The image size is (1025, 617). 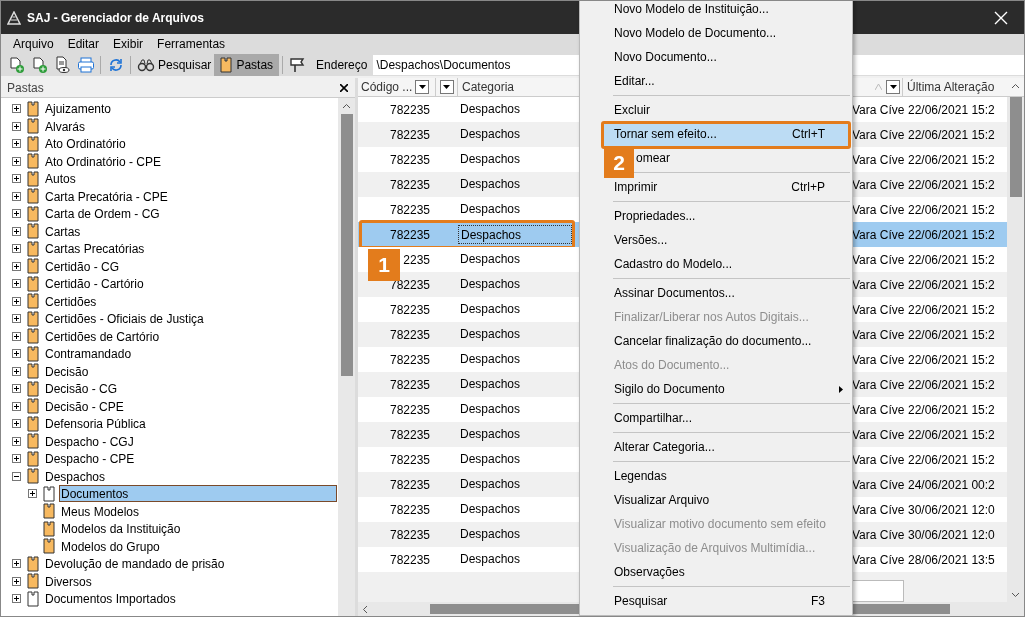 I want to click on address-label: Endereço, so click(x=342, y=65).